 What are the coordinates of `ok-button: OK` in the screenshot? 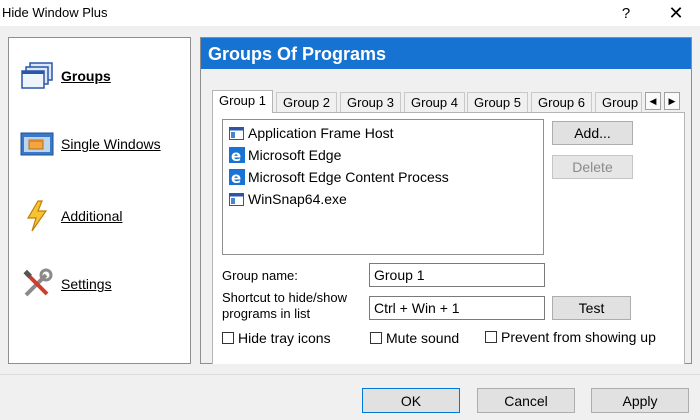 It's located at (411, 400).